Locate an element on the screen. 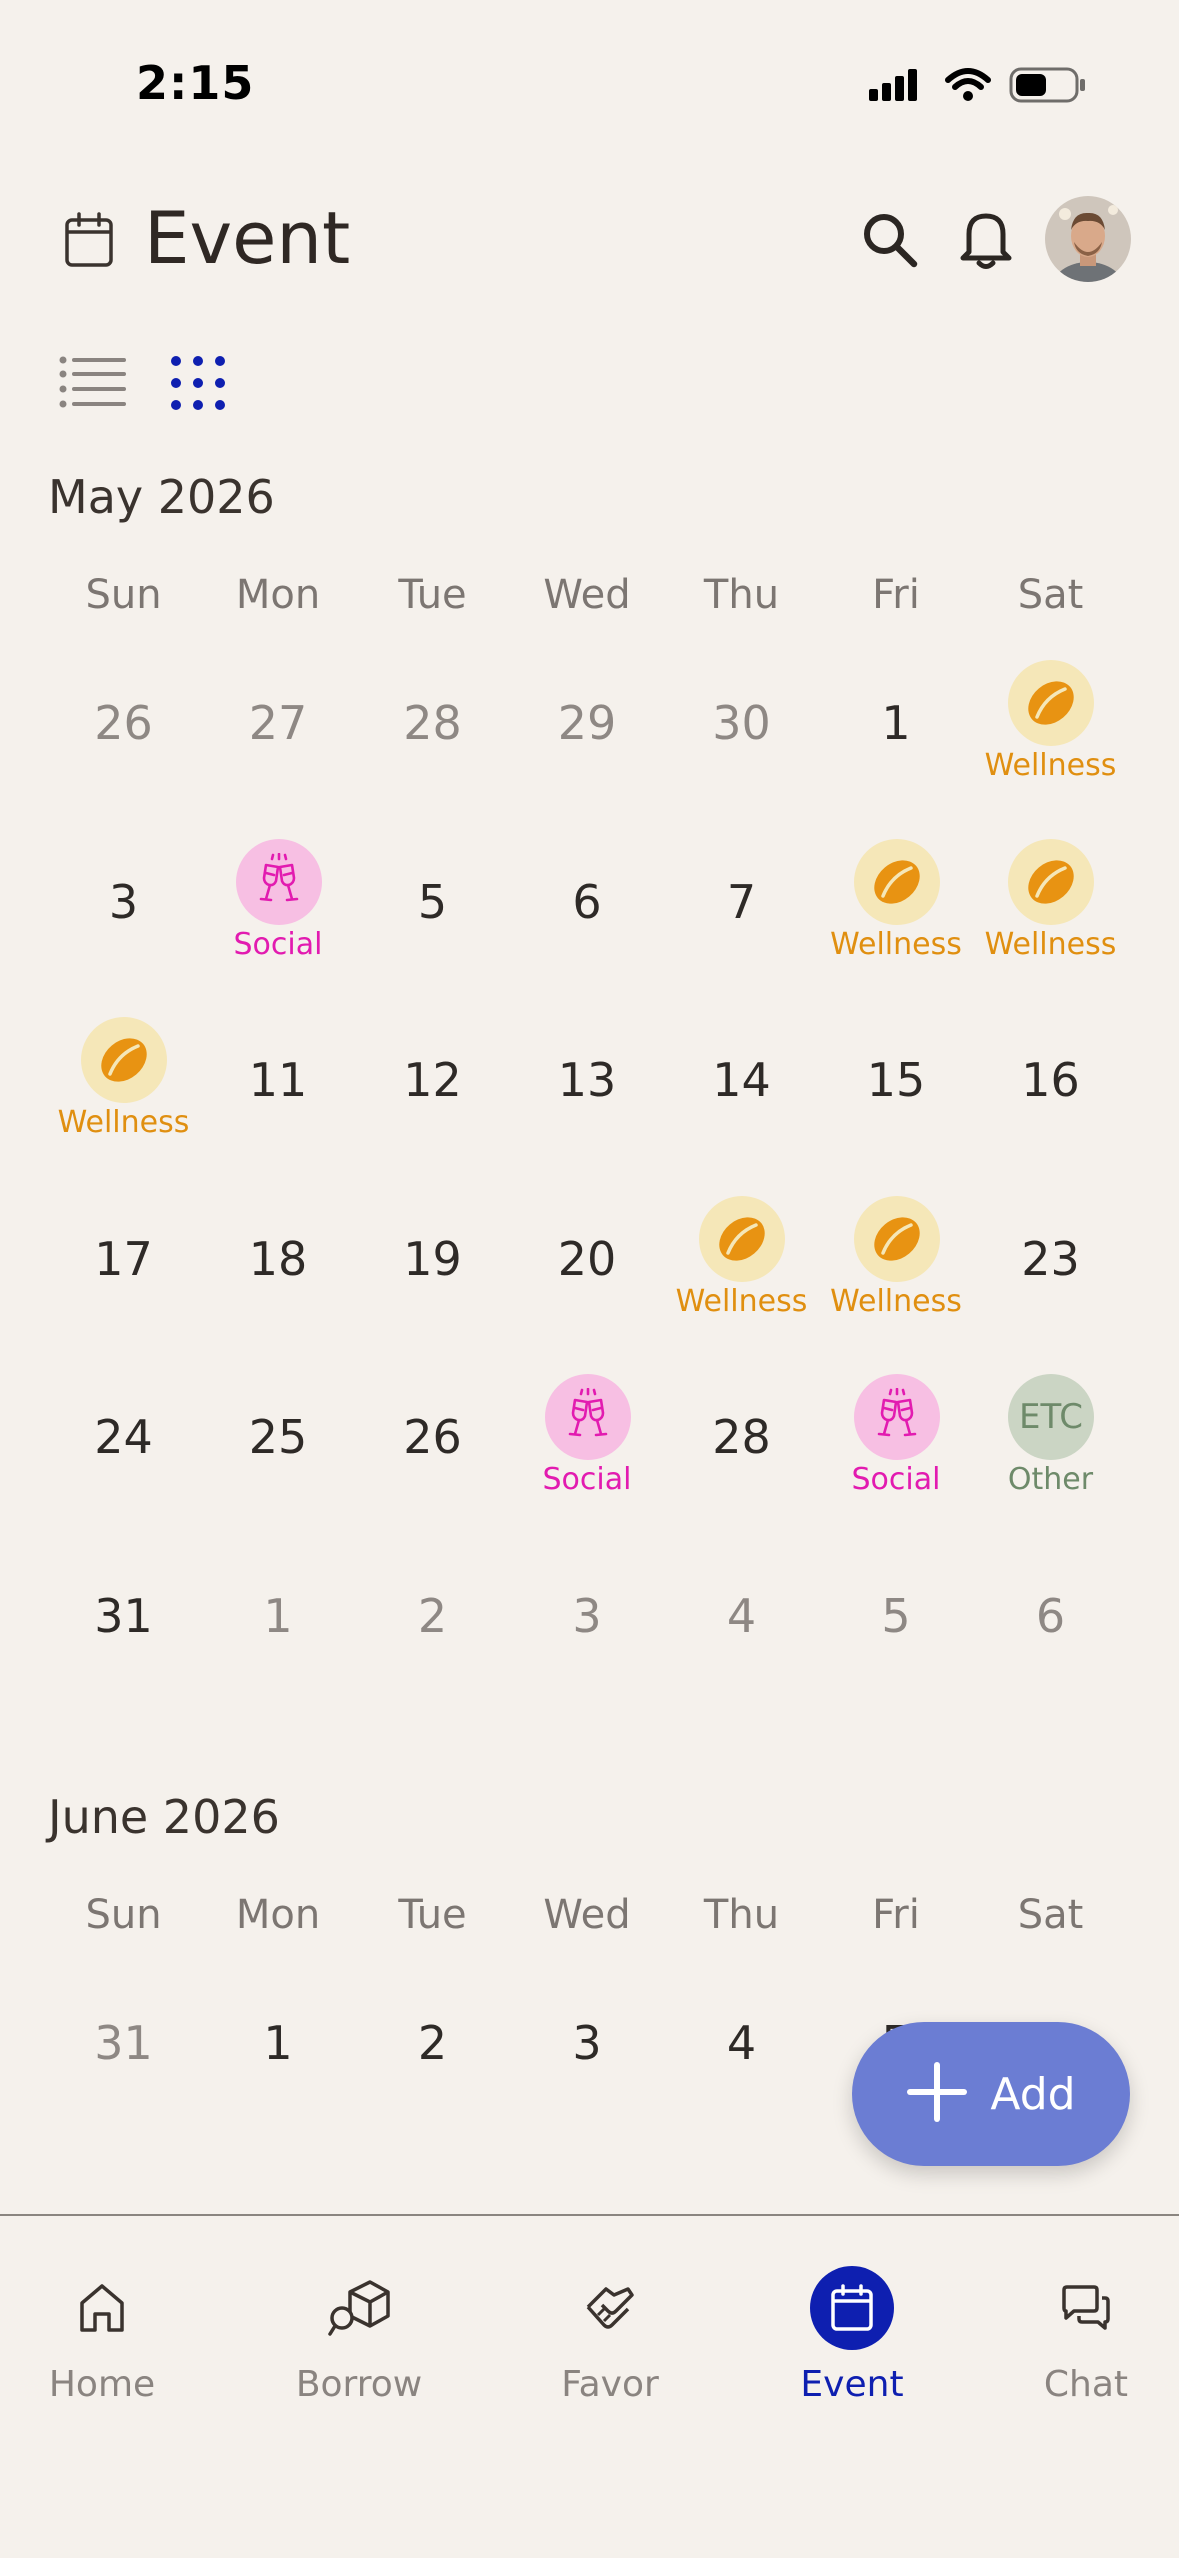 The image size is (1179, 2558). day-number: 2 is located at coordinates (432, 1615).